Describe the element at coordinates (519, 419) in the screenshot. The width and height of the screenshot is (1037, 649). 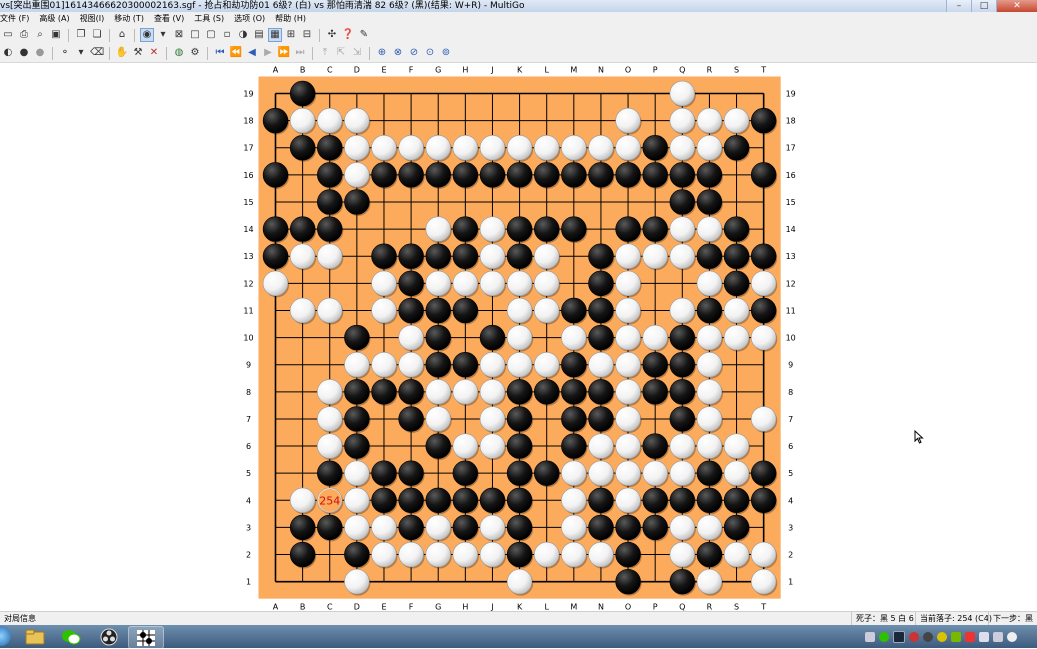
I see `black-stone-K7` at that location.